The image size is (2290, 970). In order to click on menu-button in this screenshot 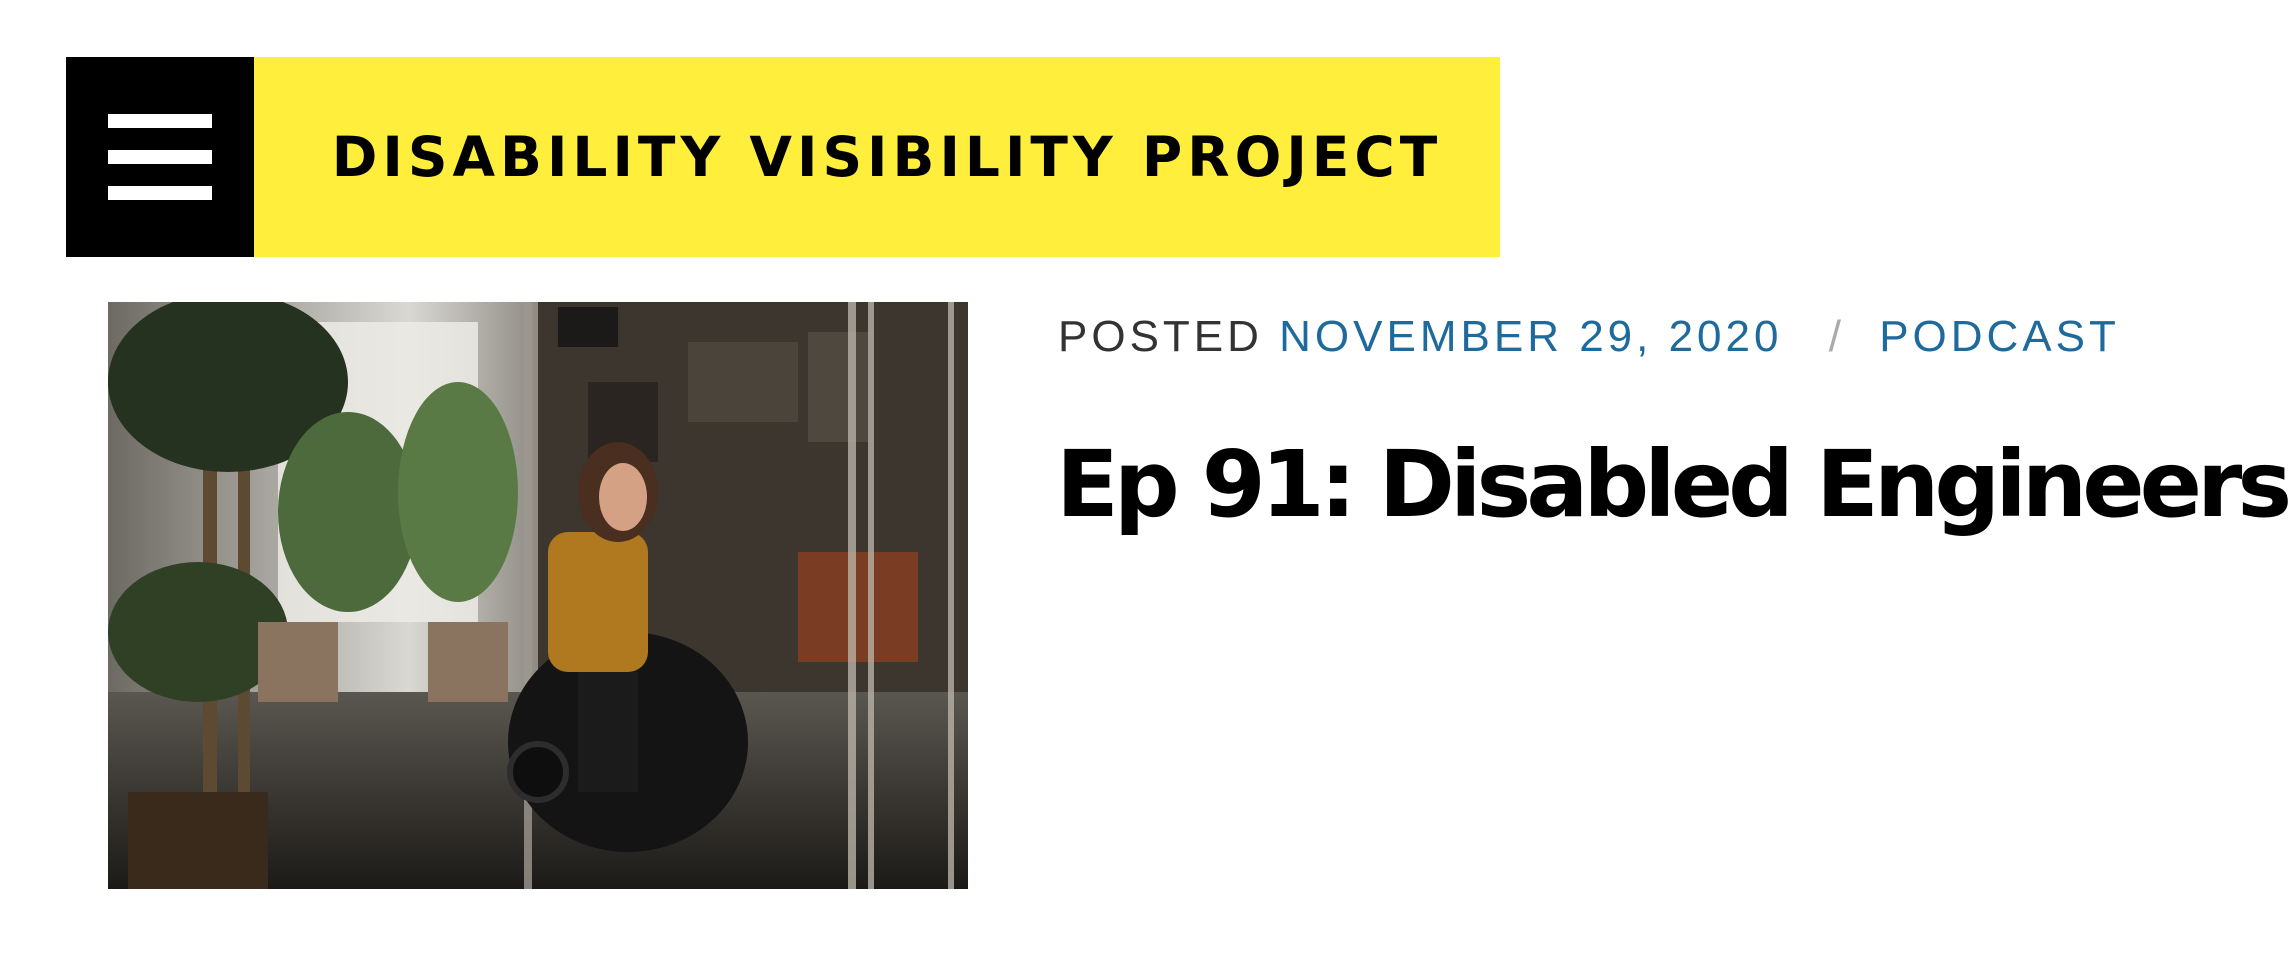, I will do `click(160, 157)`.